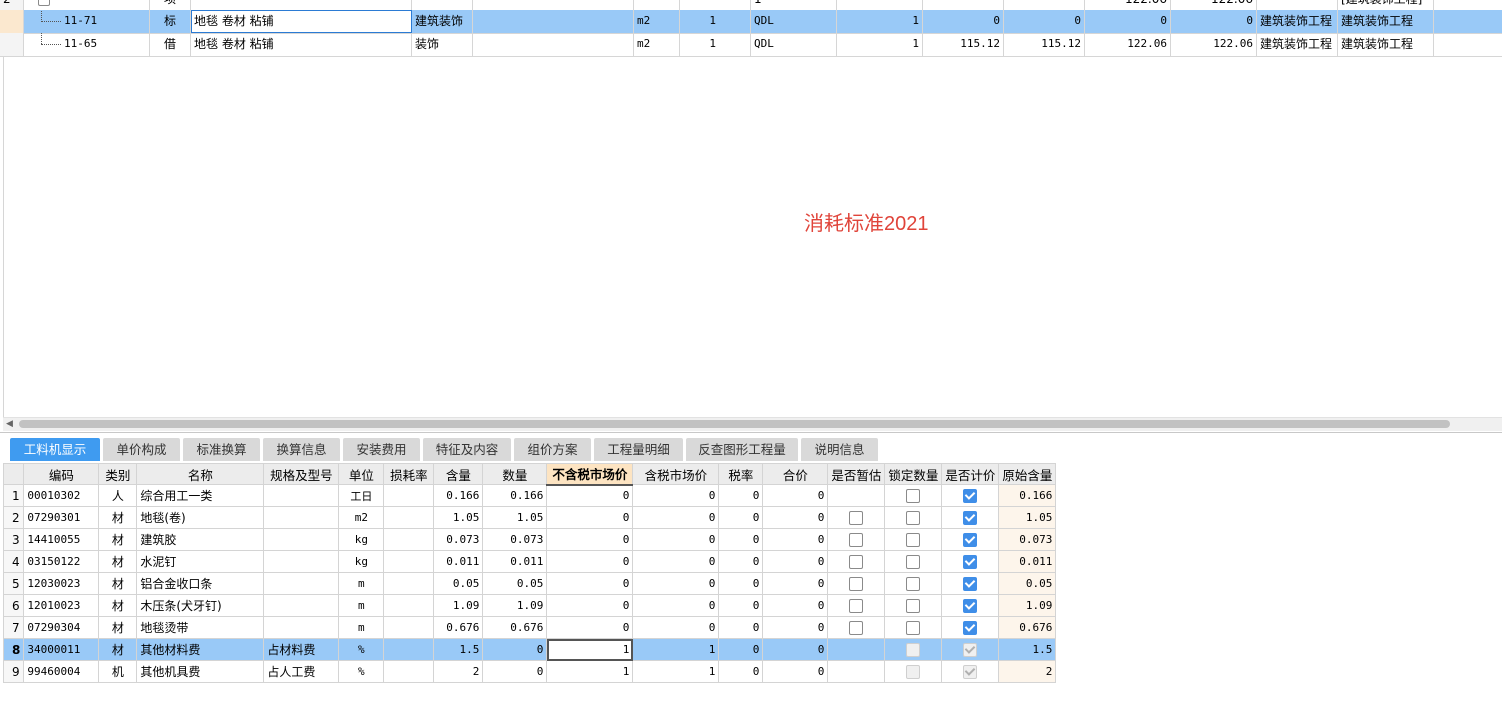  What do you see at coordinates (515, 561) in the screenshot?
I see `quantity-value: 0.011` at bounding box center [515, 561].